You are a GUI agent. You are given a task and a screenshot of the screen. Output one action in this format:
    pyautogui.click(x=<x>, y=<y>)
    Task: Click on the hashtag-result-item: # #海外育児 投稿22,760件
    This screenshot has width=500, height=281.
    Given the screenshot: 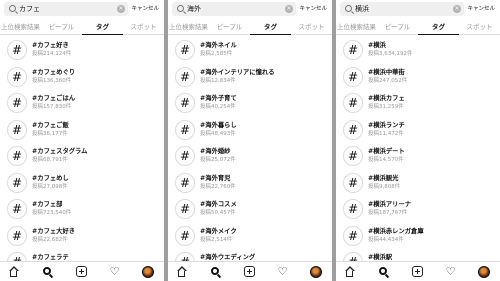 What is the action you would take?
    pyautogui.click(x=250, y=184)
    